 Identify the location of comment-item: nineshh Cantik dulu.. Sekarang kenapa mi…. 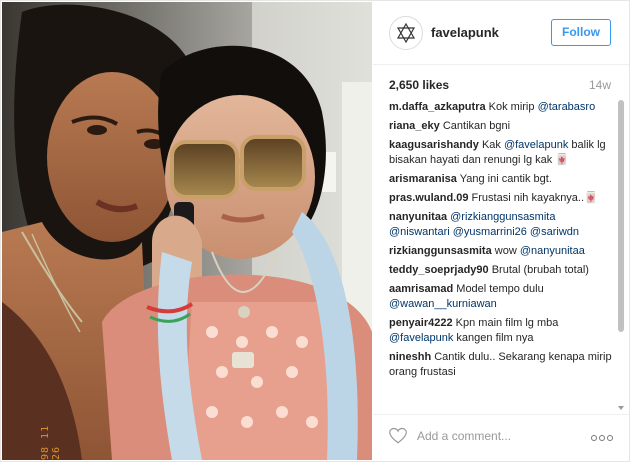
(501, 365).